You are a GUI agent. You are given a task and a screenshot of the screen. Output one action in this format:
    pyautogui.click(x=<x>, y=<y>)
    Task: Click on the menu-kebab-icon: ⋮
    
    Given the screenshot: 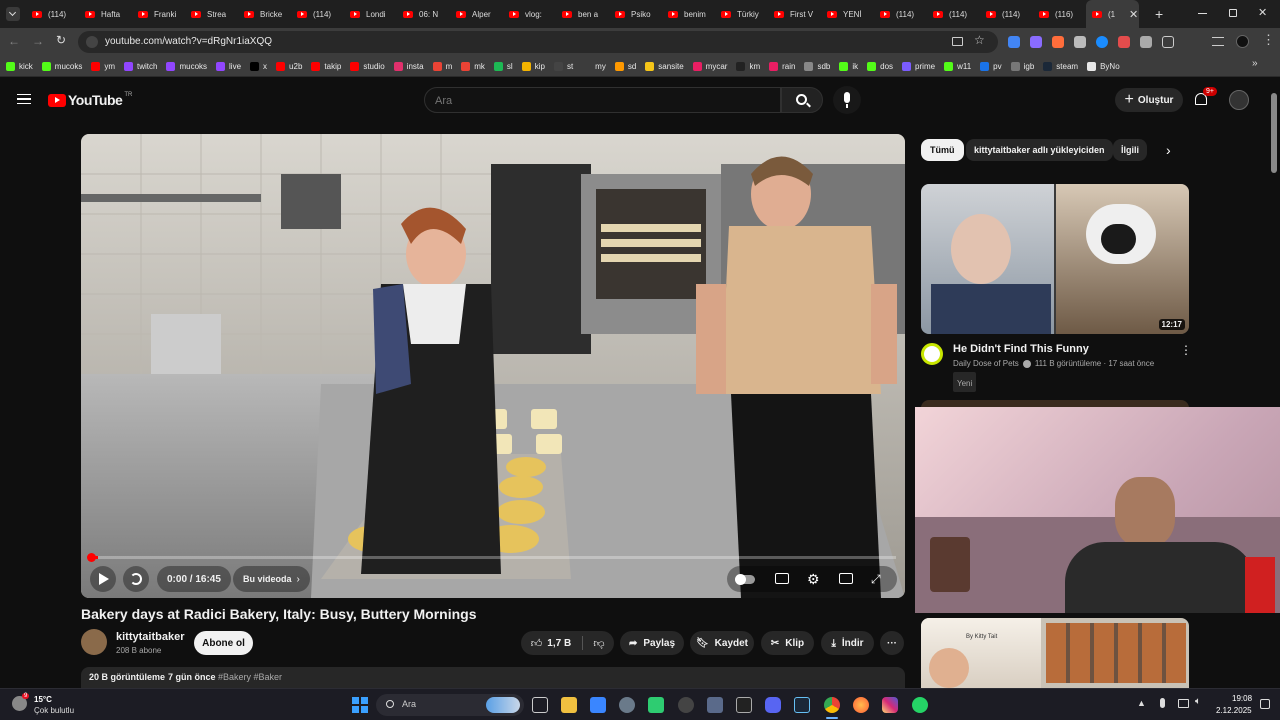 What is the action you would take?
    pyautogui.click(x=1268, y=40)
    